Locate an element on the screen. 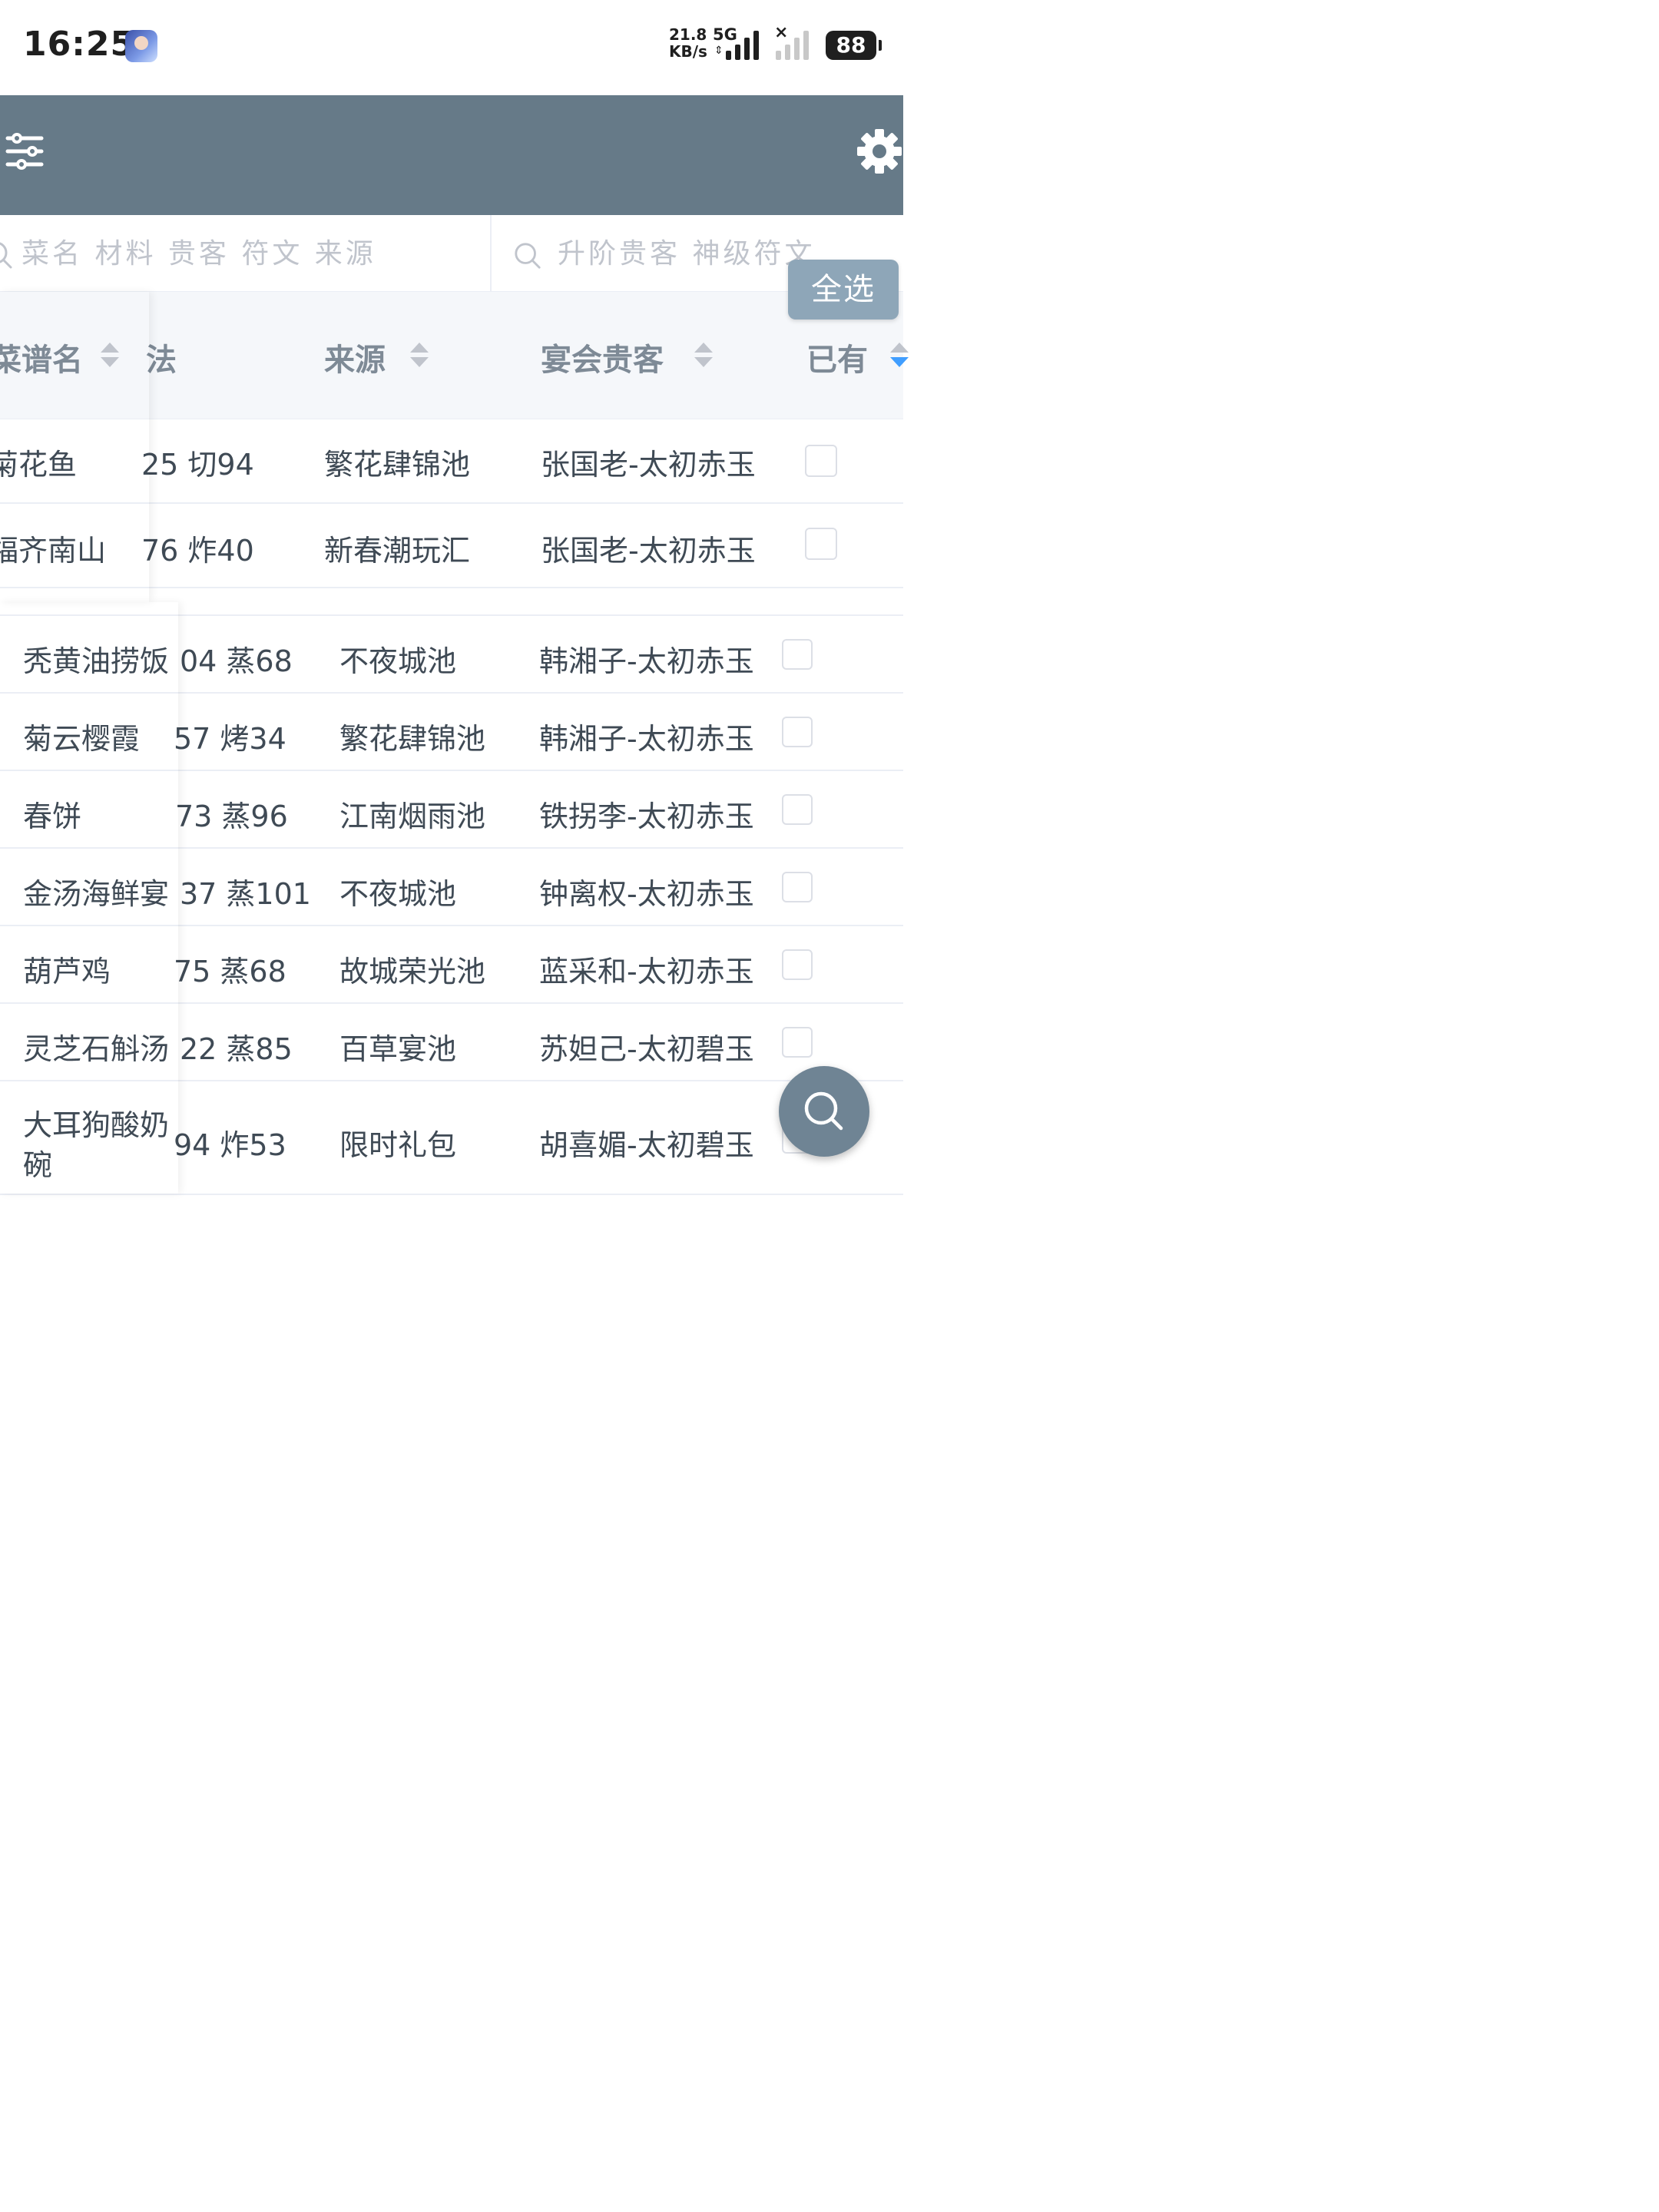  app-header is located at coordinates (452, 155).